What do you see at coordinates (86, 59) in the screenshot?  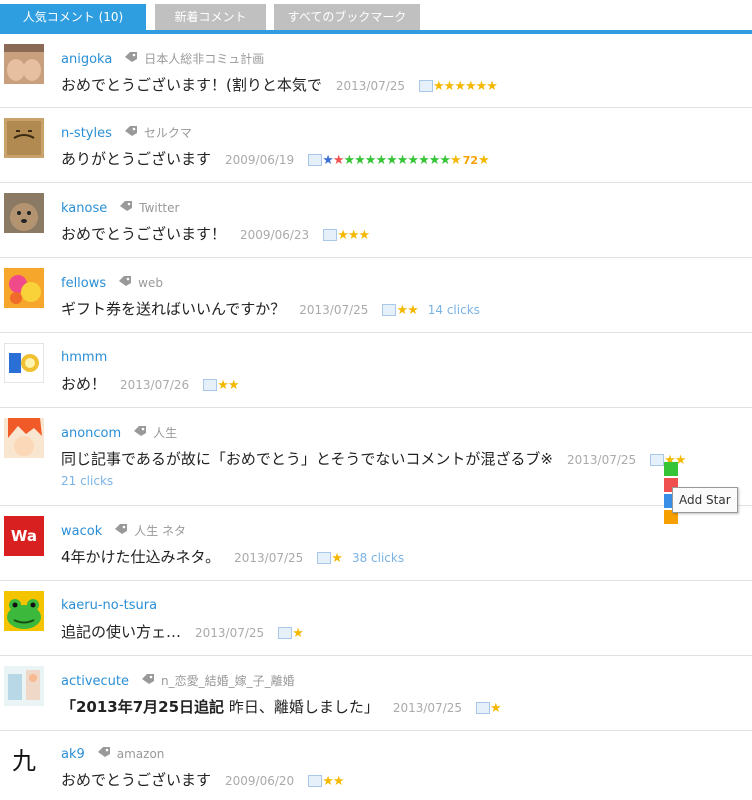 I see `user-link: anigoka` at bounding box center [86, 59].